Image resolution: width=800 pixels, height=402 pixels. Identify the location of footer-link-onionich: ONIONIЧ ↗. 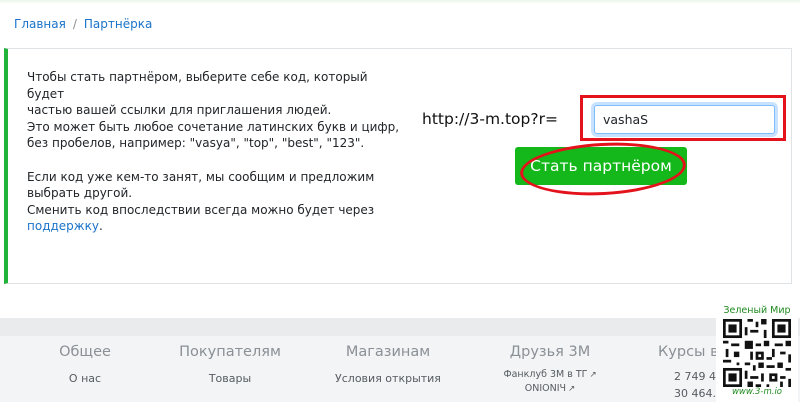
(550, 388).